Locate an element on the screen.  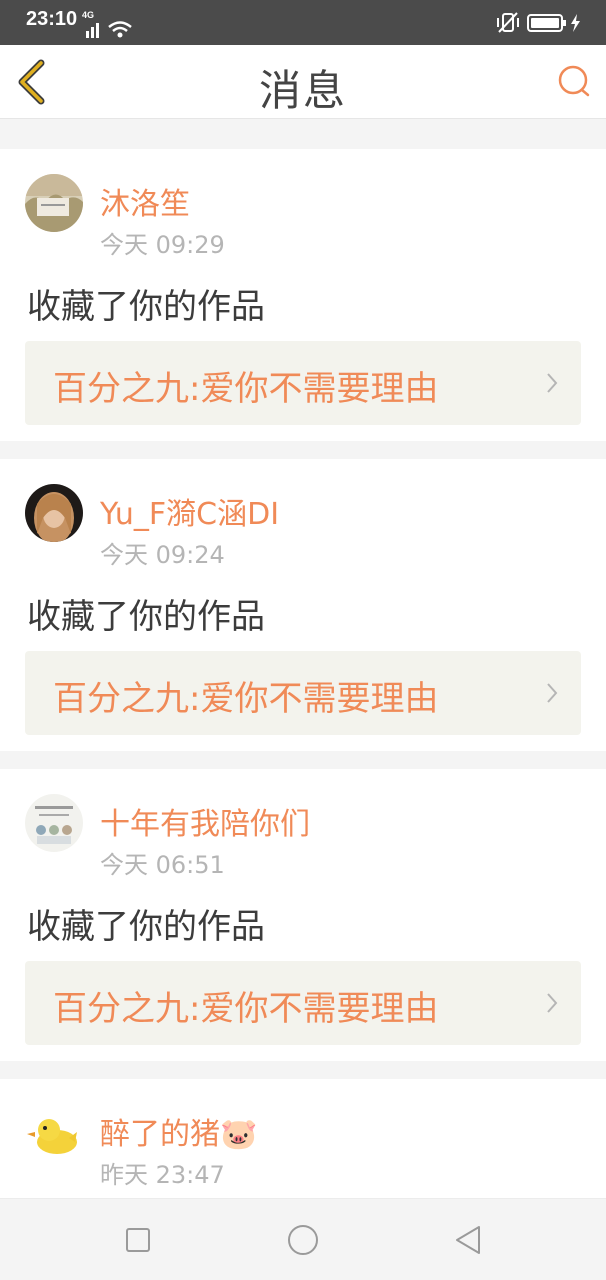
message-time: 昨天 23:47 is located at coordinates (162, 1175).